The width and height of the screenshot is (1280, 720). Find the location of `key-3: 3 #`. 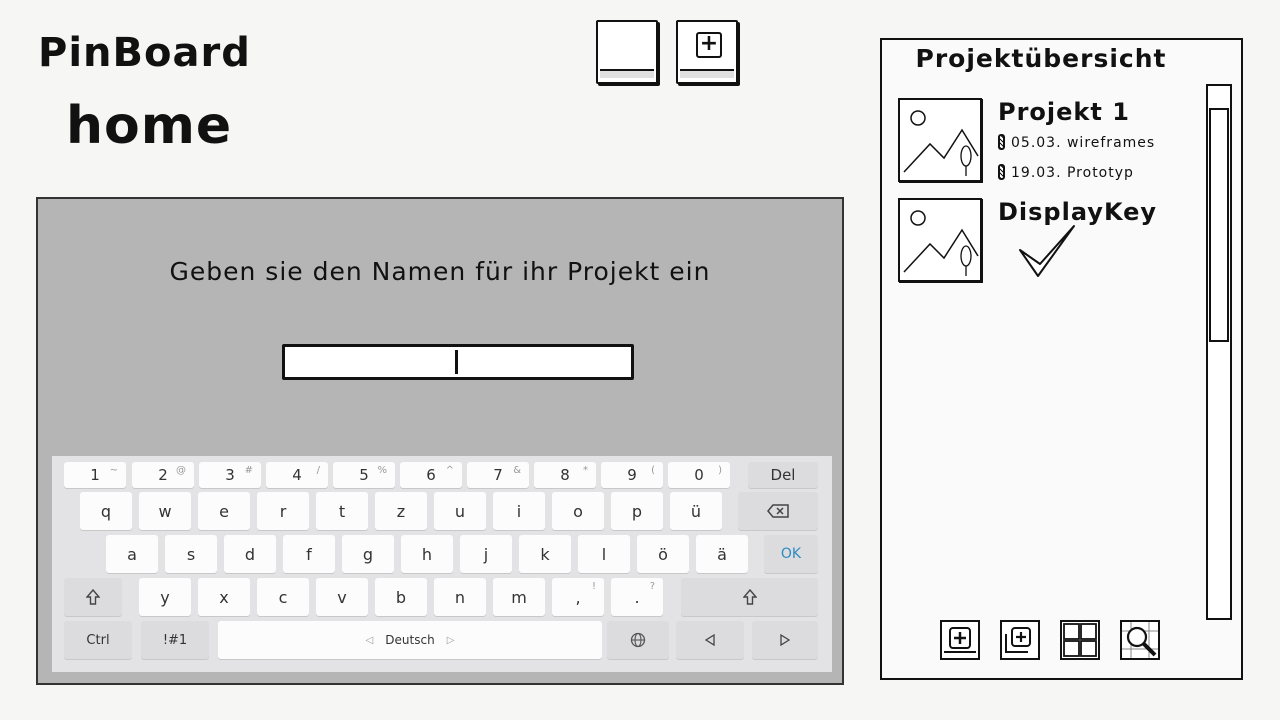

key-3: 3 # is located at coordinates (230, 475).